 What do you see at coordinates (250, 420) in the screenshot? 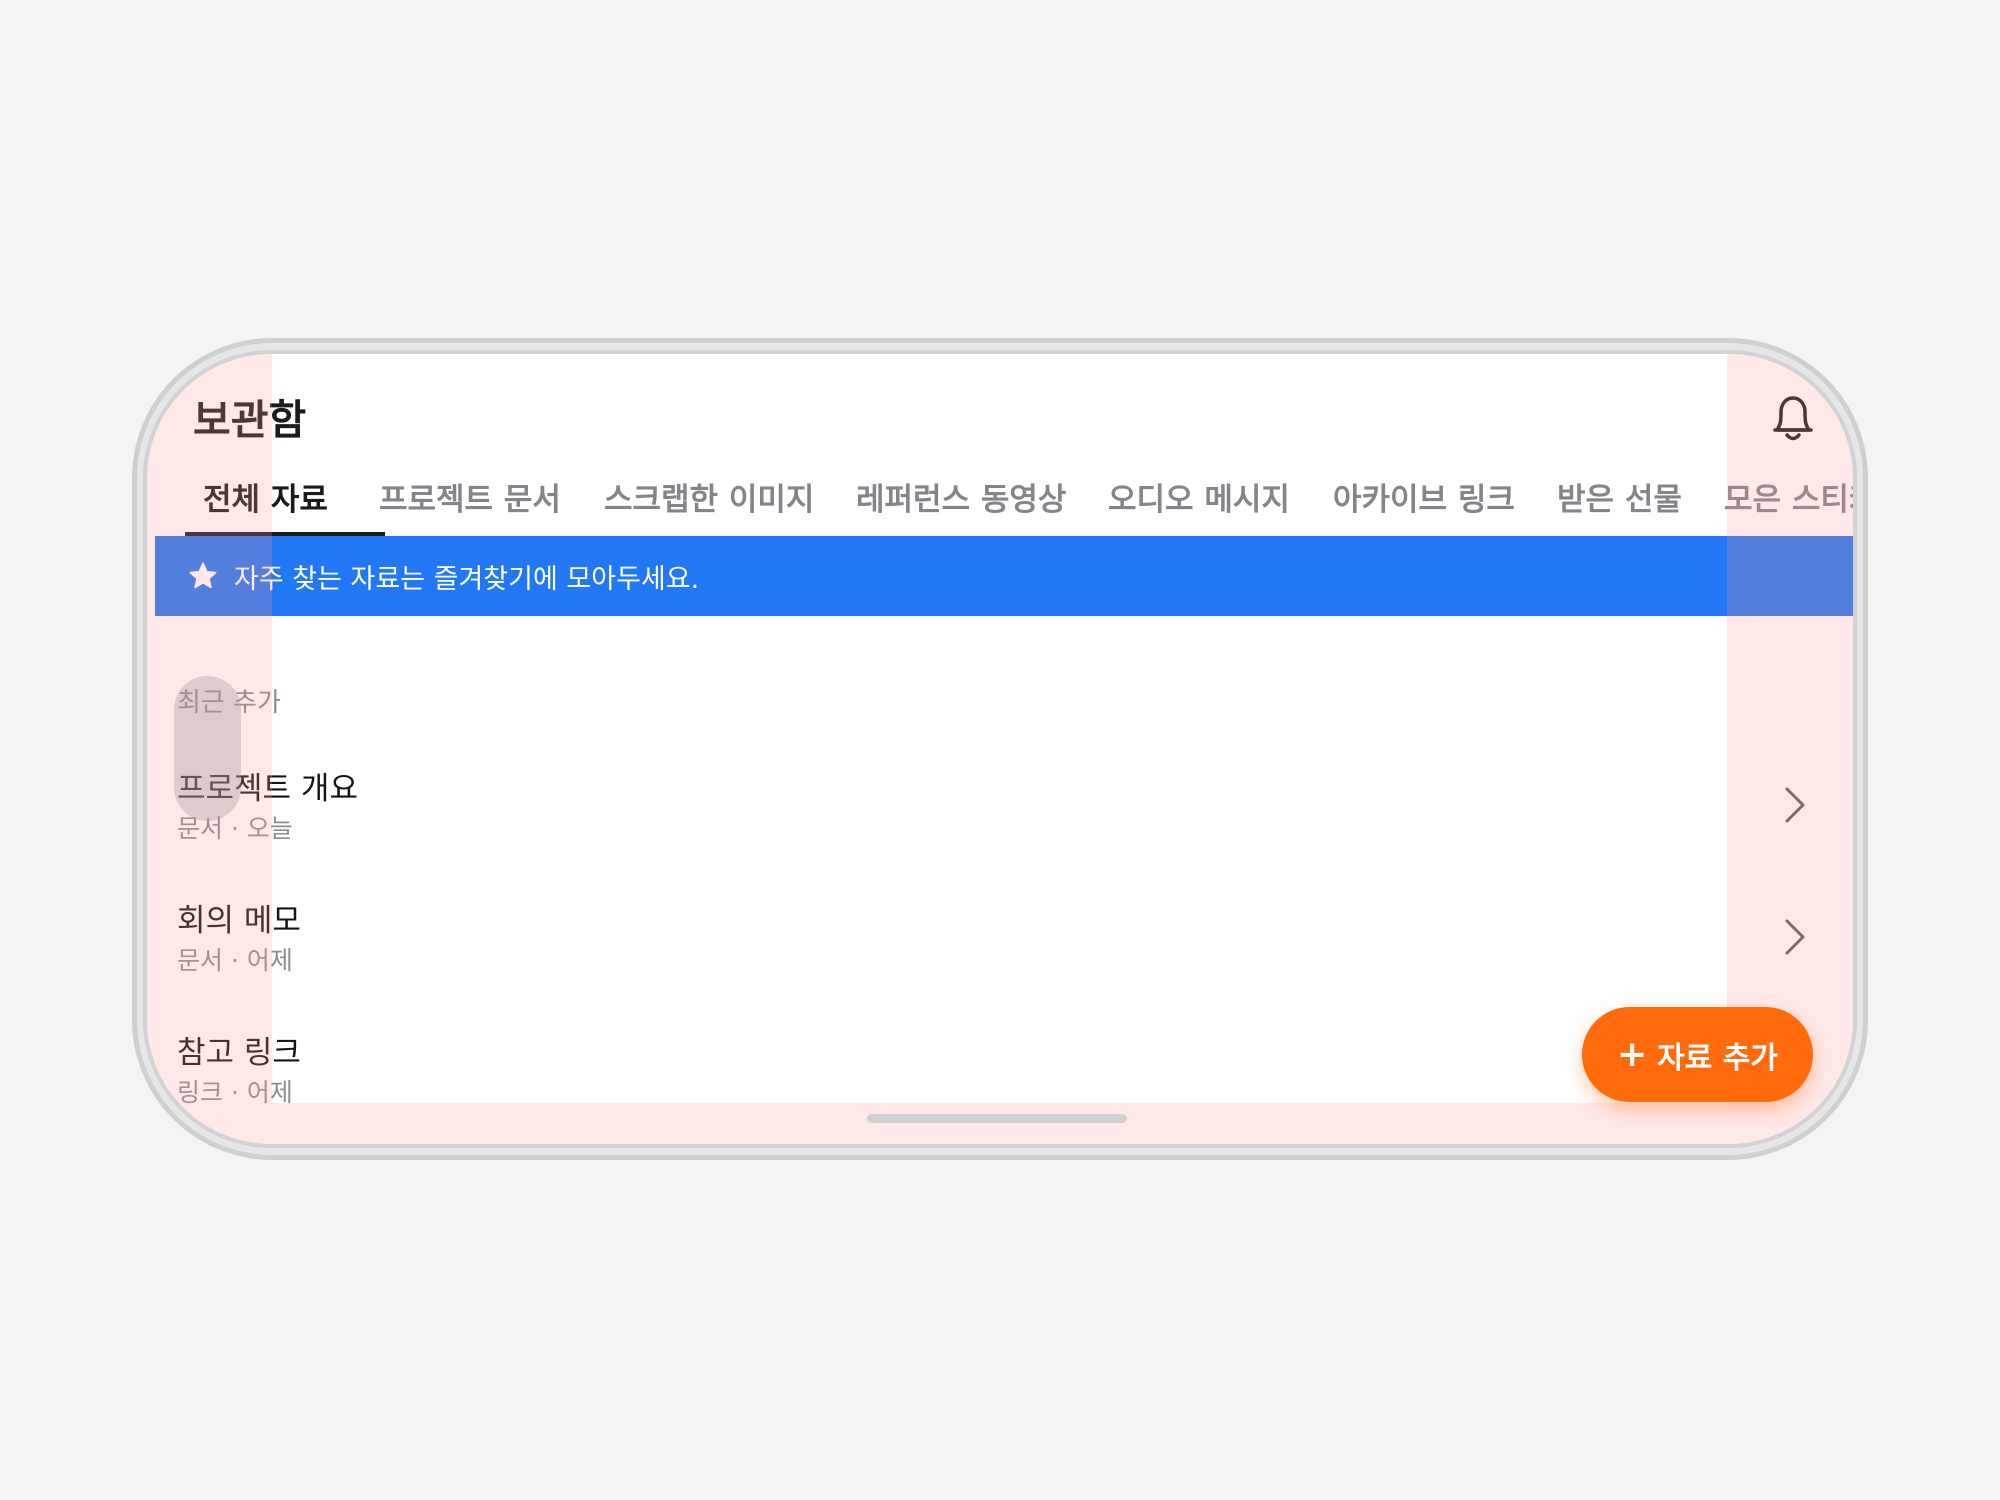
I see `page-title: 보관함` at bounding box center [250, 420].